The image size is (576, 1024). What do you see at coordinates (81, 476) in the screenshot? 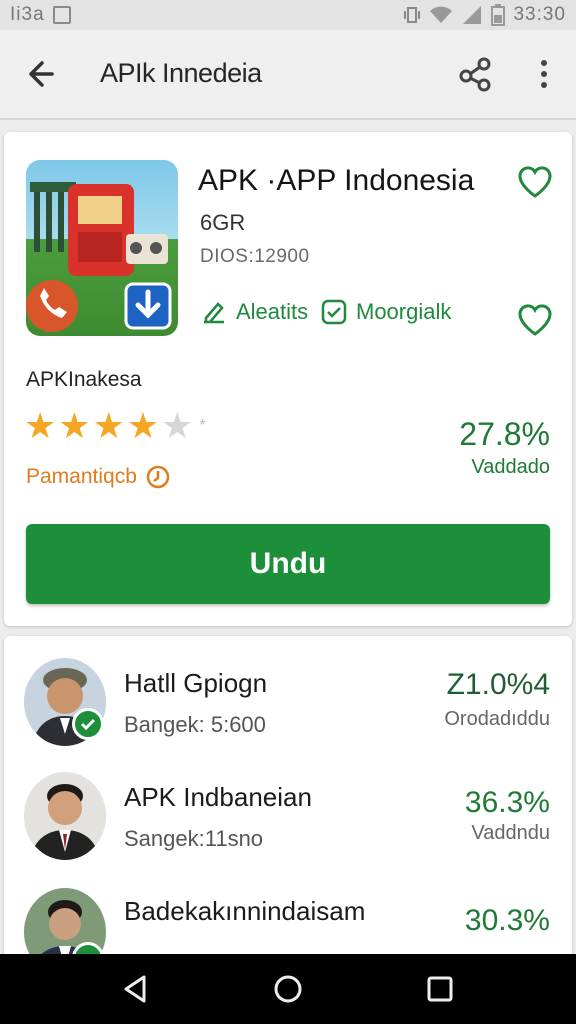
I see `badge-text: Pamantiqcb` at bounding box center [81, 476].